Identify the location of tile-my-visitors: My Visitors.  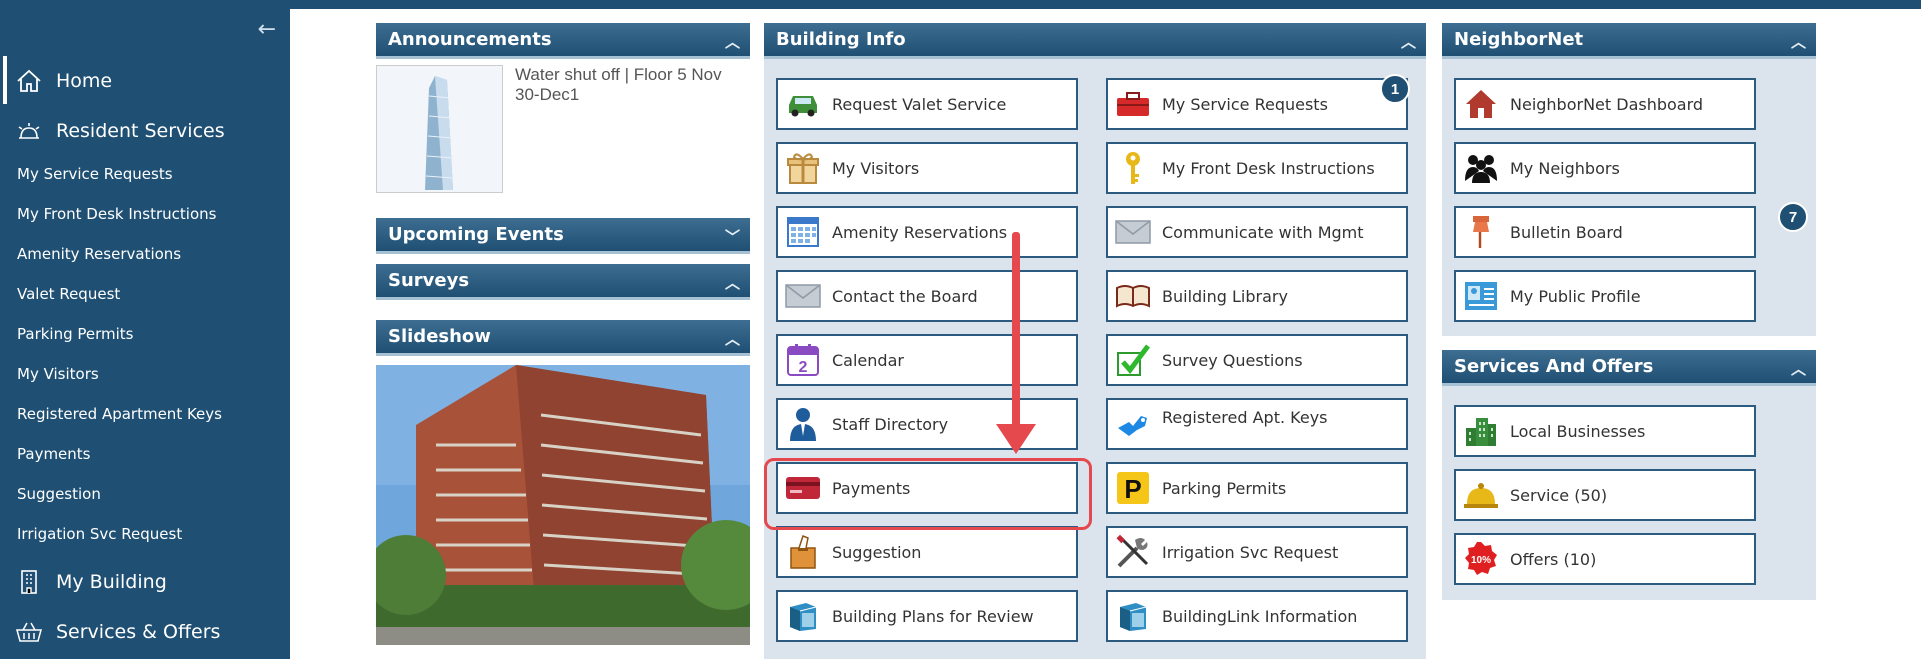
(927, 168).